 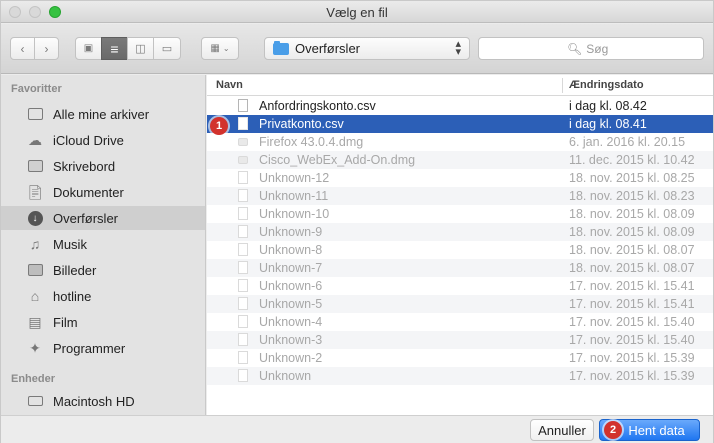 I want to click on file-name: Unknown-8, so click(x=291, y=250).